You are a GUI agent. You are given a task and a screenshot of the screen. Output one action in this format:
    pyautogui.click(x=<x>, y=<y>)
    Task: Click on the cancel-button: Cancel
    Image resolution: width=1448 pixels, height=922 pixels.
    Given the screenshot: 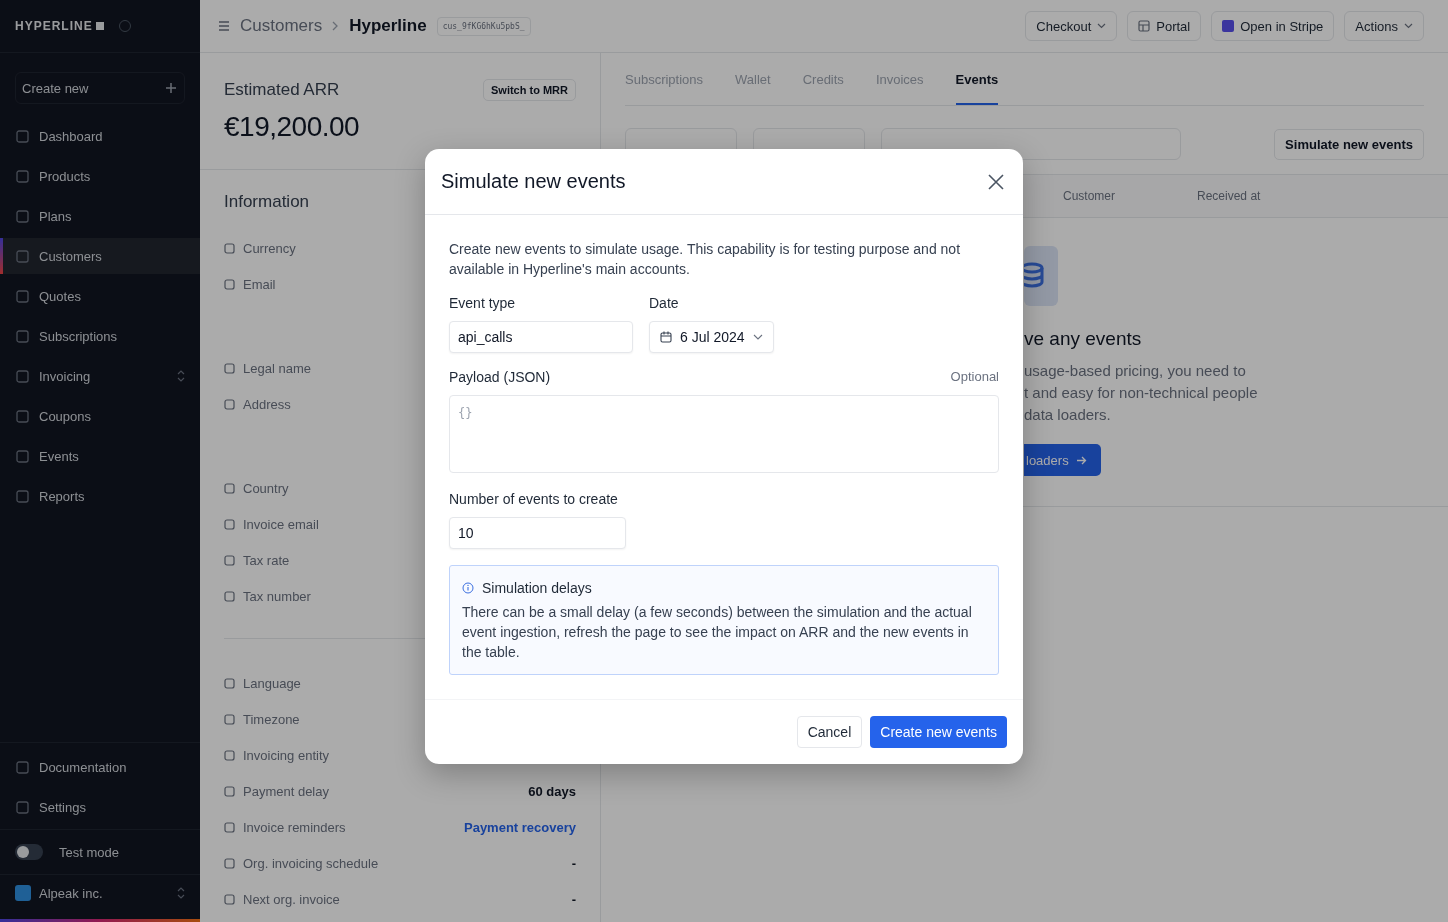 What is the action you would take?
    pyautogui.click(x=829, y=732)
    